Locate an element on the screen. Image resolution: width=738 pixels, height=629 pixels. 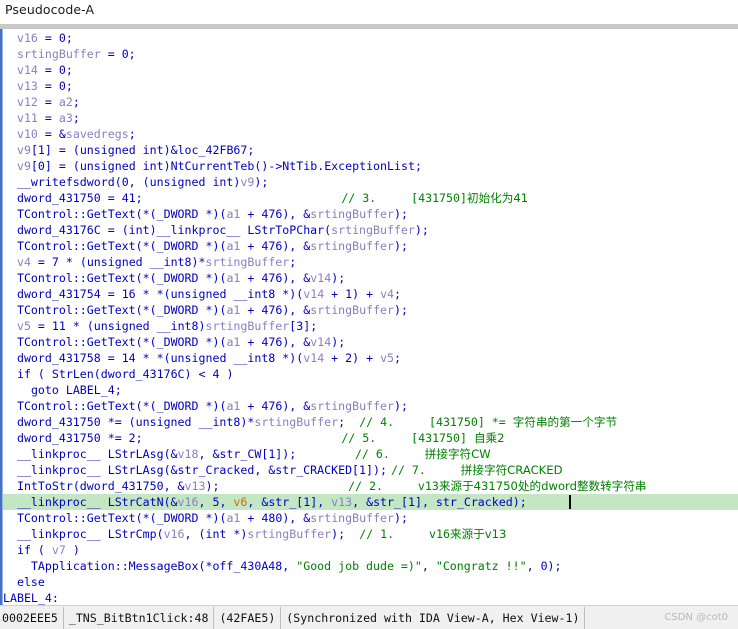
code-line: v14 = 0; is located at coordinates (370, 70).